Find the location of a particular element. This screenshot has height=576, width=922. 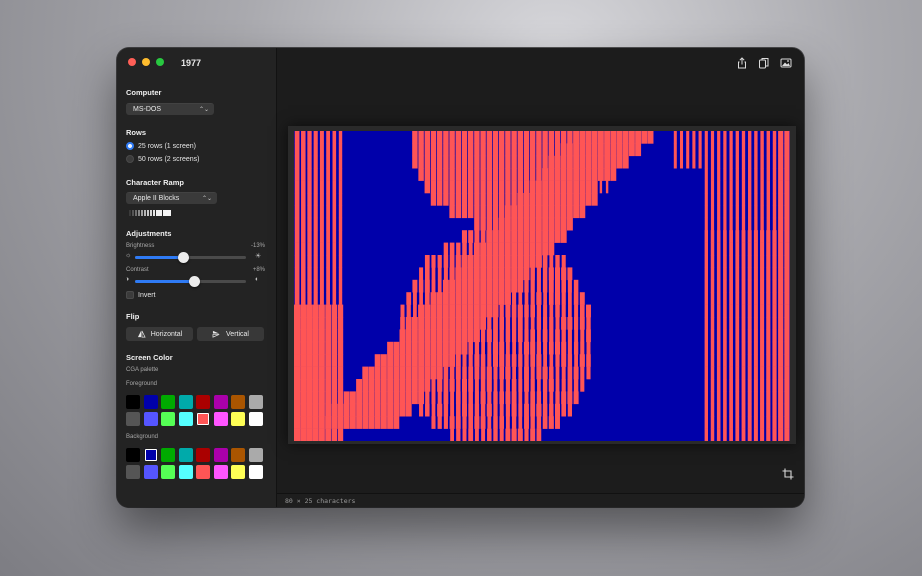

rows-option-50: 50 rows (2 screens) is located at coordinates (162, 159).